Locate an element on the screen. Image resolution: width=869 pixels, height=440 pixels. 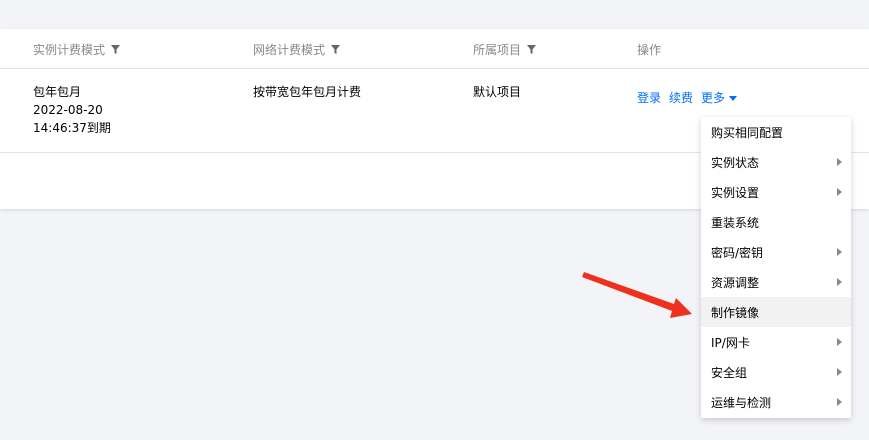
network-billing-cell: 按带宽包年包月计费 is located at coordinates (307, 92).